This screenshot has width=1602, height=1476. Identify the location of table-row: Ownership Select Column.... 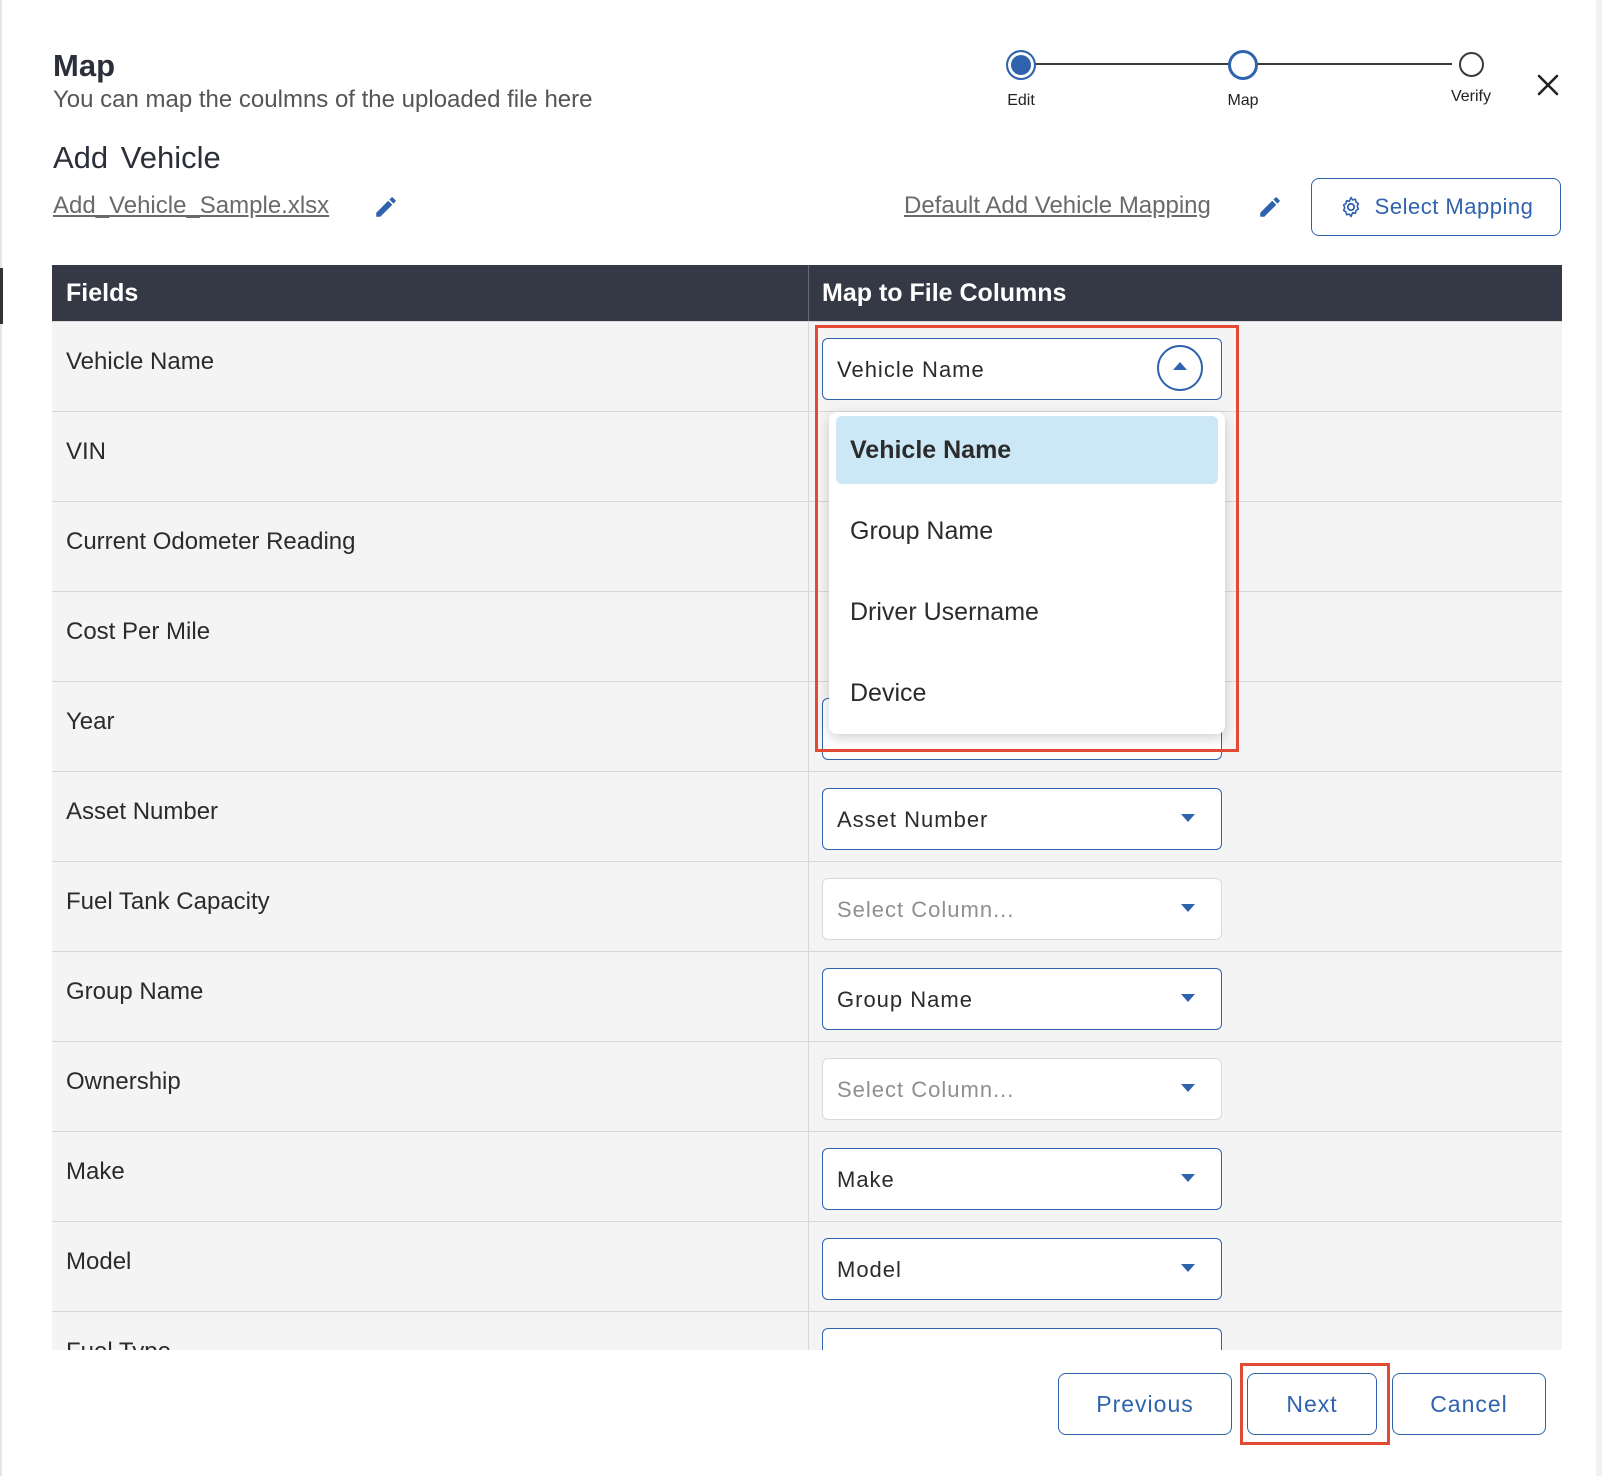
(807, 1086).